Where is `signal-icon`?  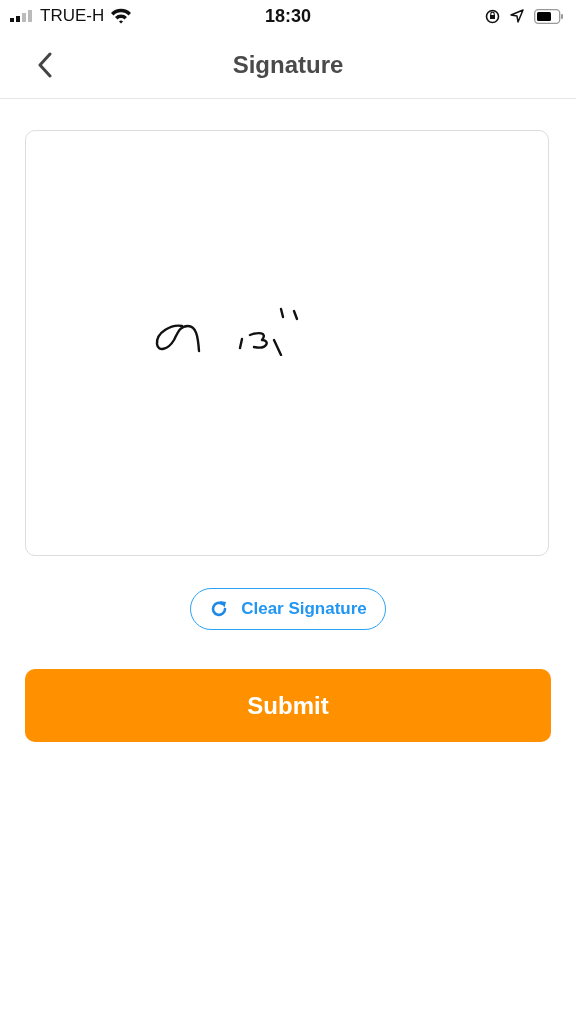
signal-icon is located at coordinates (22, 16).